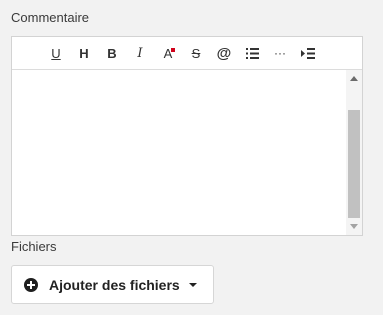 The height and width of the screenshot is (315, 383). What do you see at coordinates (173, 50) in the screenshot?
I see `font-color-indicator` at bounding box center [173, 50].